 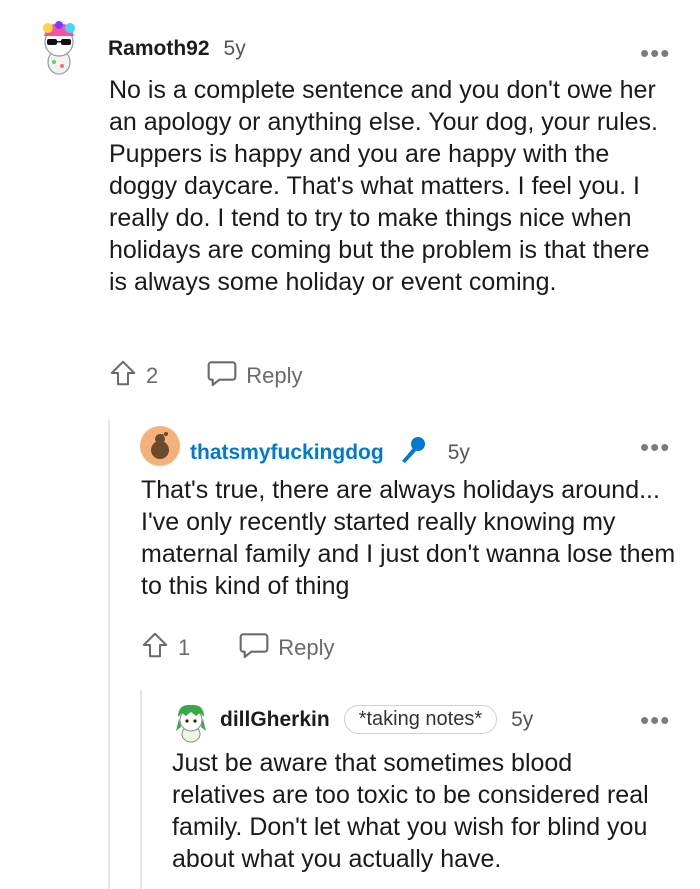 I want to click on comment-author: Ramoth92, so click(x=159, y=49).